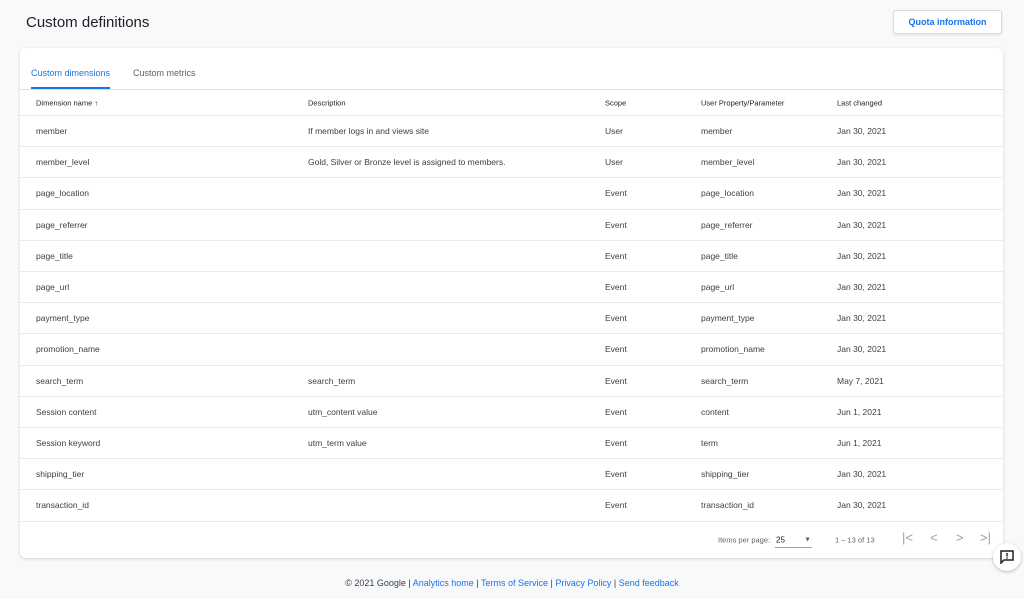  I want to click on tab-bar: Custom dimensions Custom metrics, so click(511, 69).